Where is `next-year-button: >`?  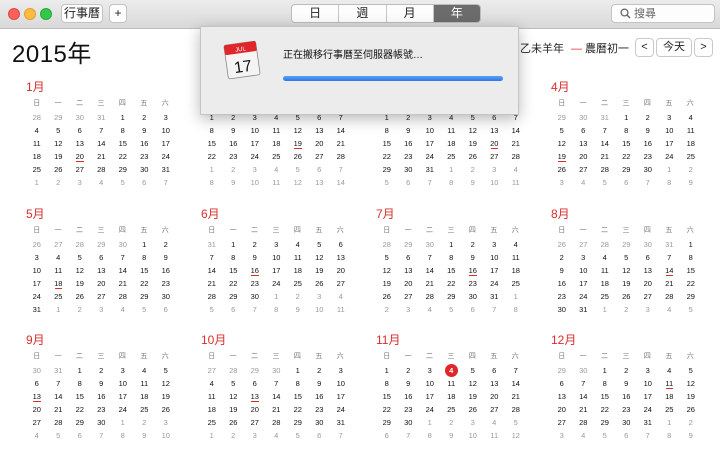 next-year-button: > is located at coordinates (703, 47).